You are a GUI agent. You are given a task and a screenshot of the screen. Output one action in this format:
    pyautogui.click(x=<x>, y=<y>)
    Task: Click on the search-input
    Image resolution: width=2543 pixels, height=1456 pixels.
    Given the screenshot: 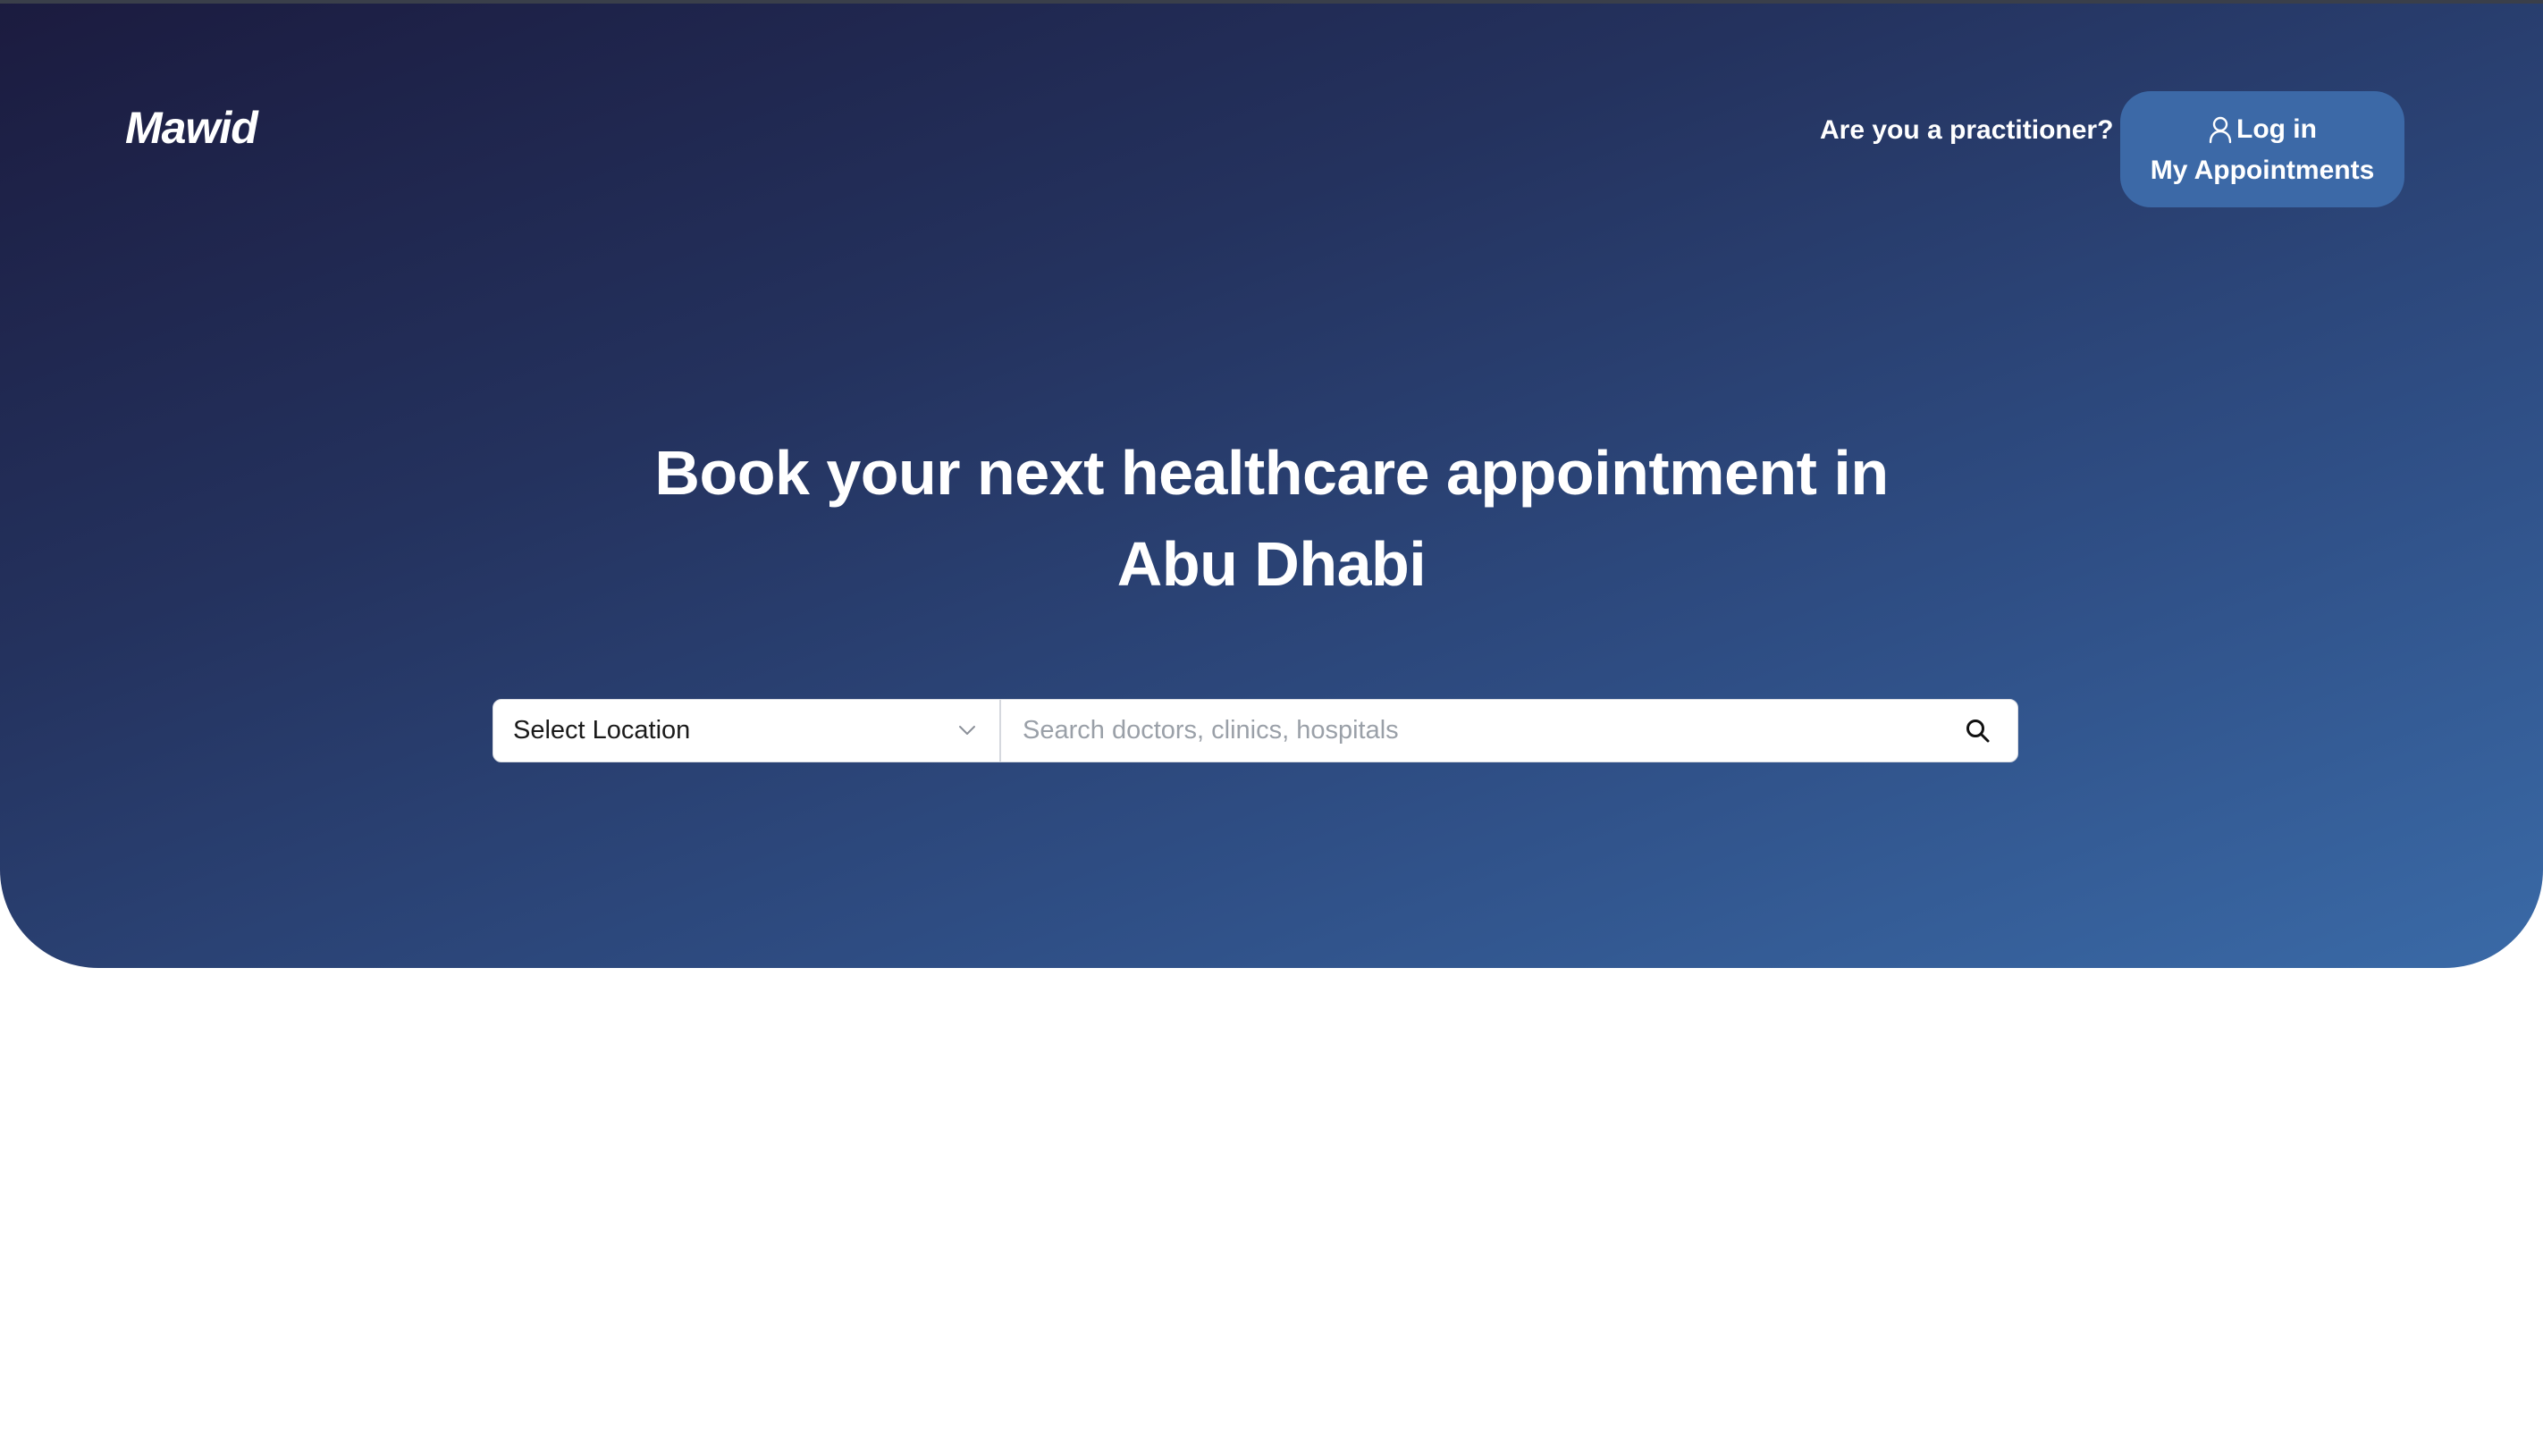 What is the action you would take?
    pyautogui.click(x=1472, y=731)
    